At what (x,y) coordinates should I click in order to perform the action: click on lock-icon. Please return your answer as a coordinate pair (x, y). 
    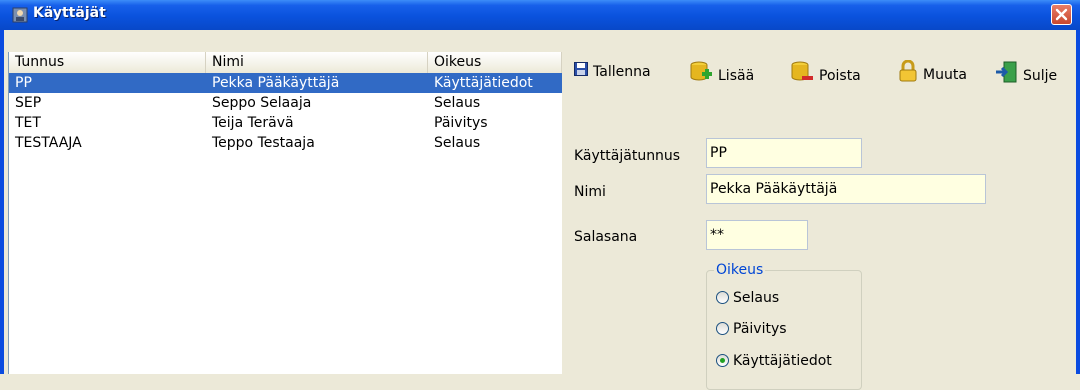
    Looking at the image, I should click on (908, 74).